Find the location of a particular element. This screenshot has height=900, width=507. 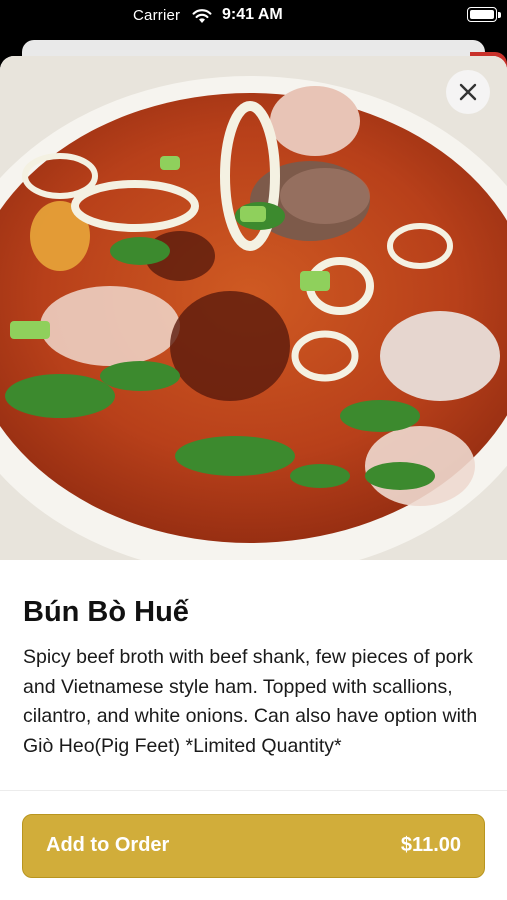

battery-icon is located at coordinates (484, 14).